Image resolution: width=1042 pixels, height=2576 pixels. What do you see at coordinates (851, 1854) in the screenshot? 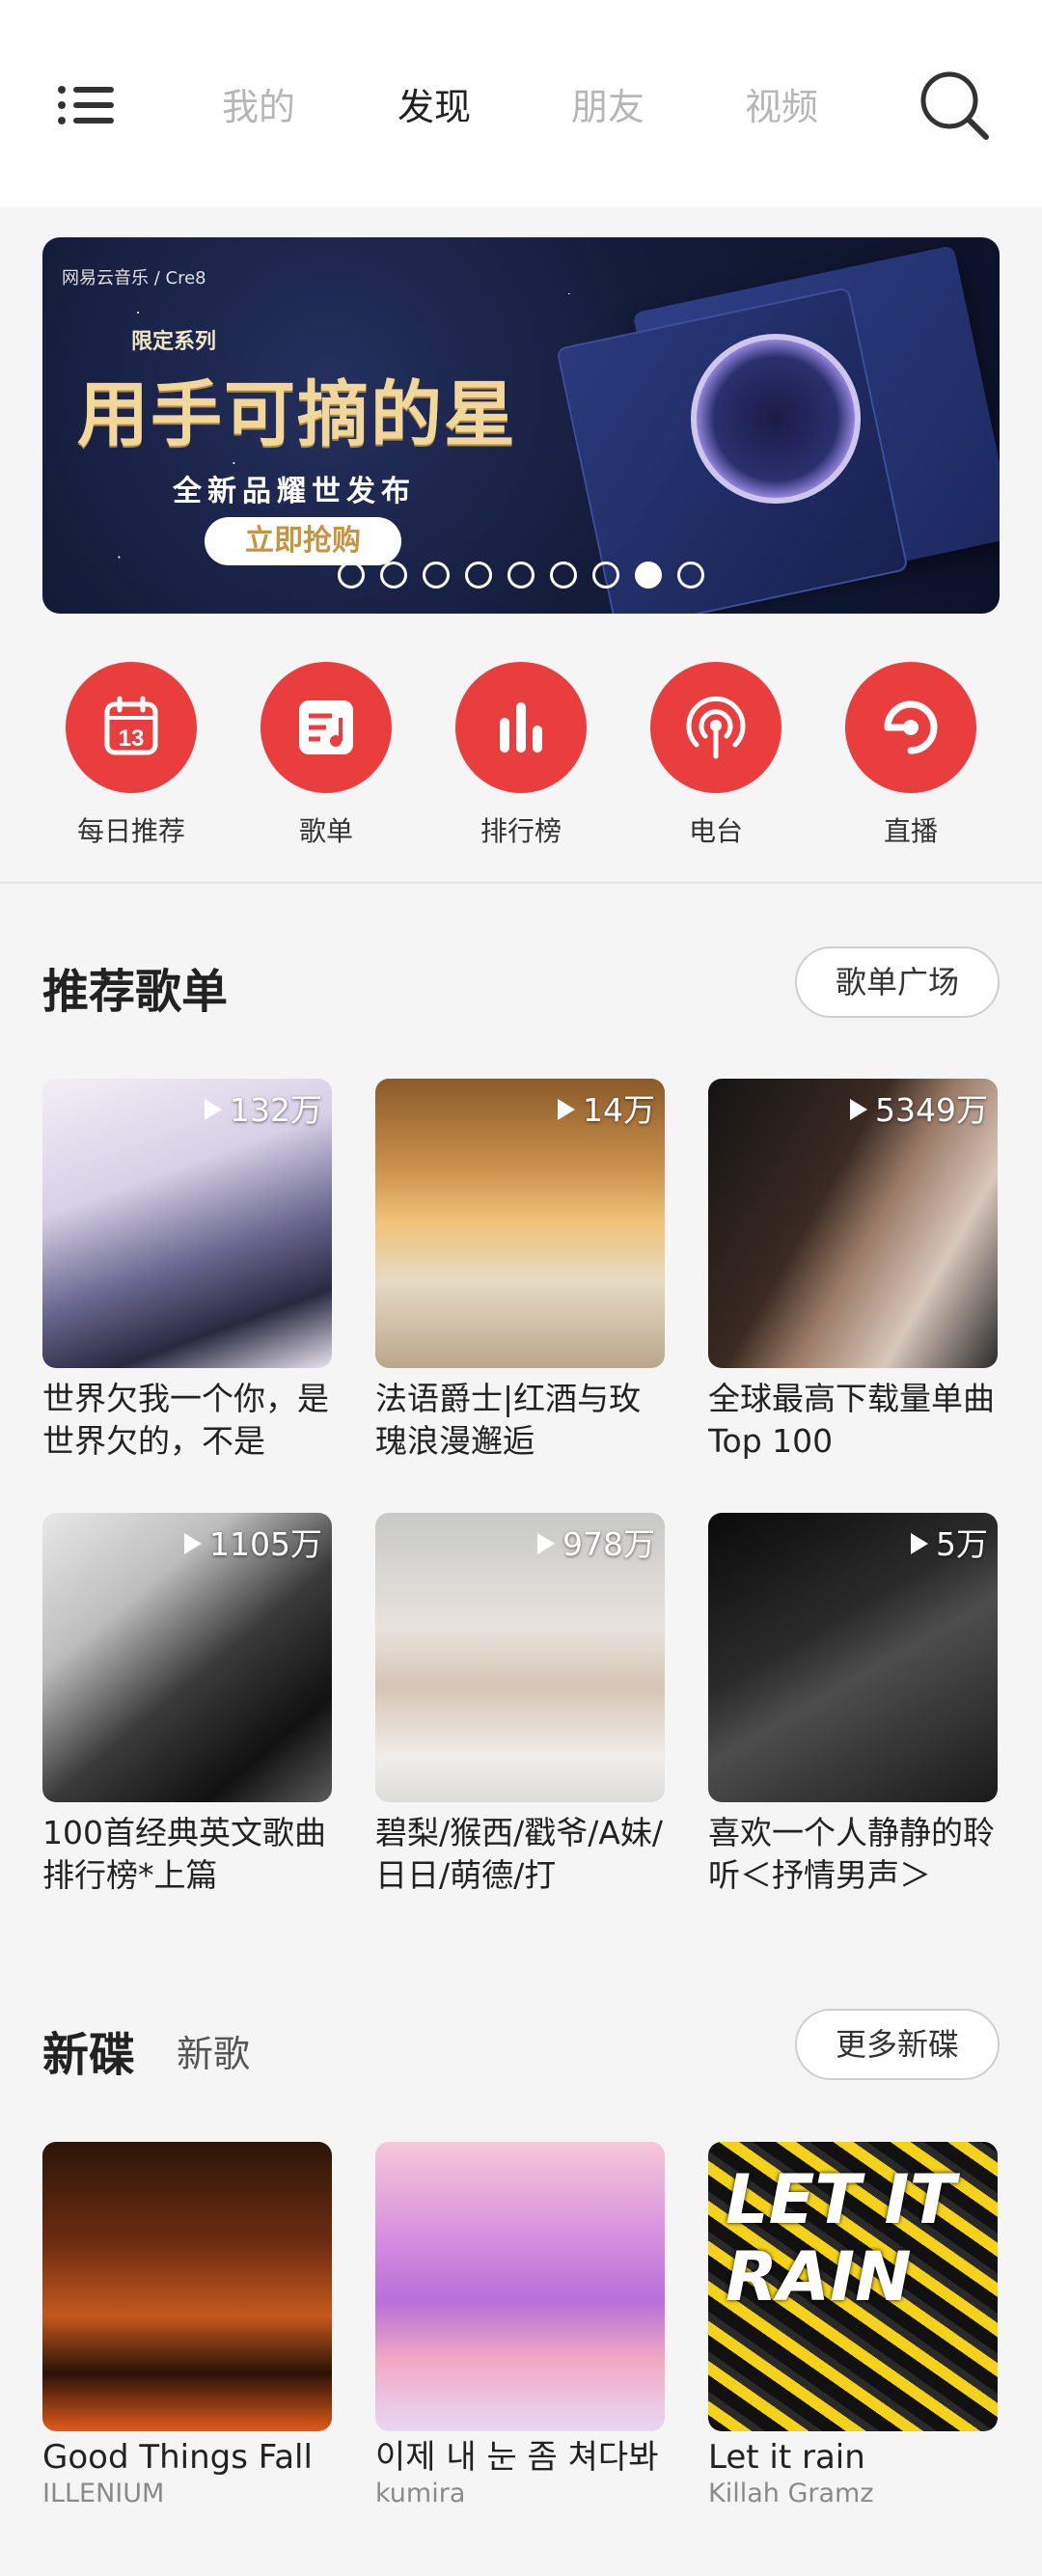
I see `playlist-title: 喜欢一个人静静的聆听＜抒情男声＞` at bounding box center [851, 1854].